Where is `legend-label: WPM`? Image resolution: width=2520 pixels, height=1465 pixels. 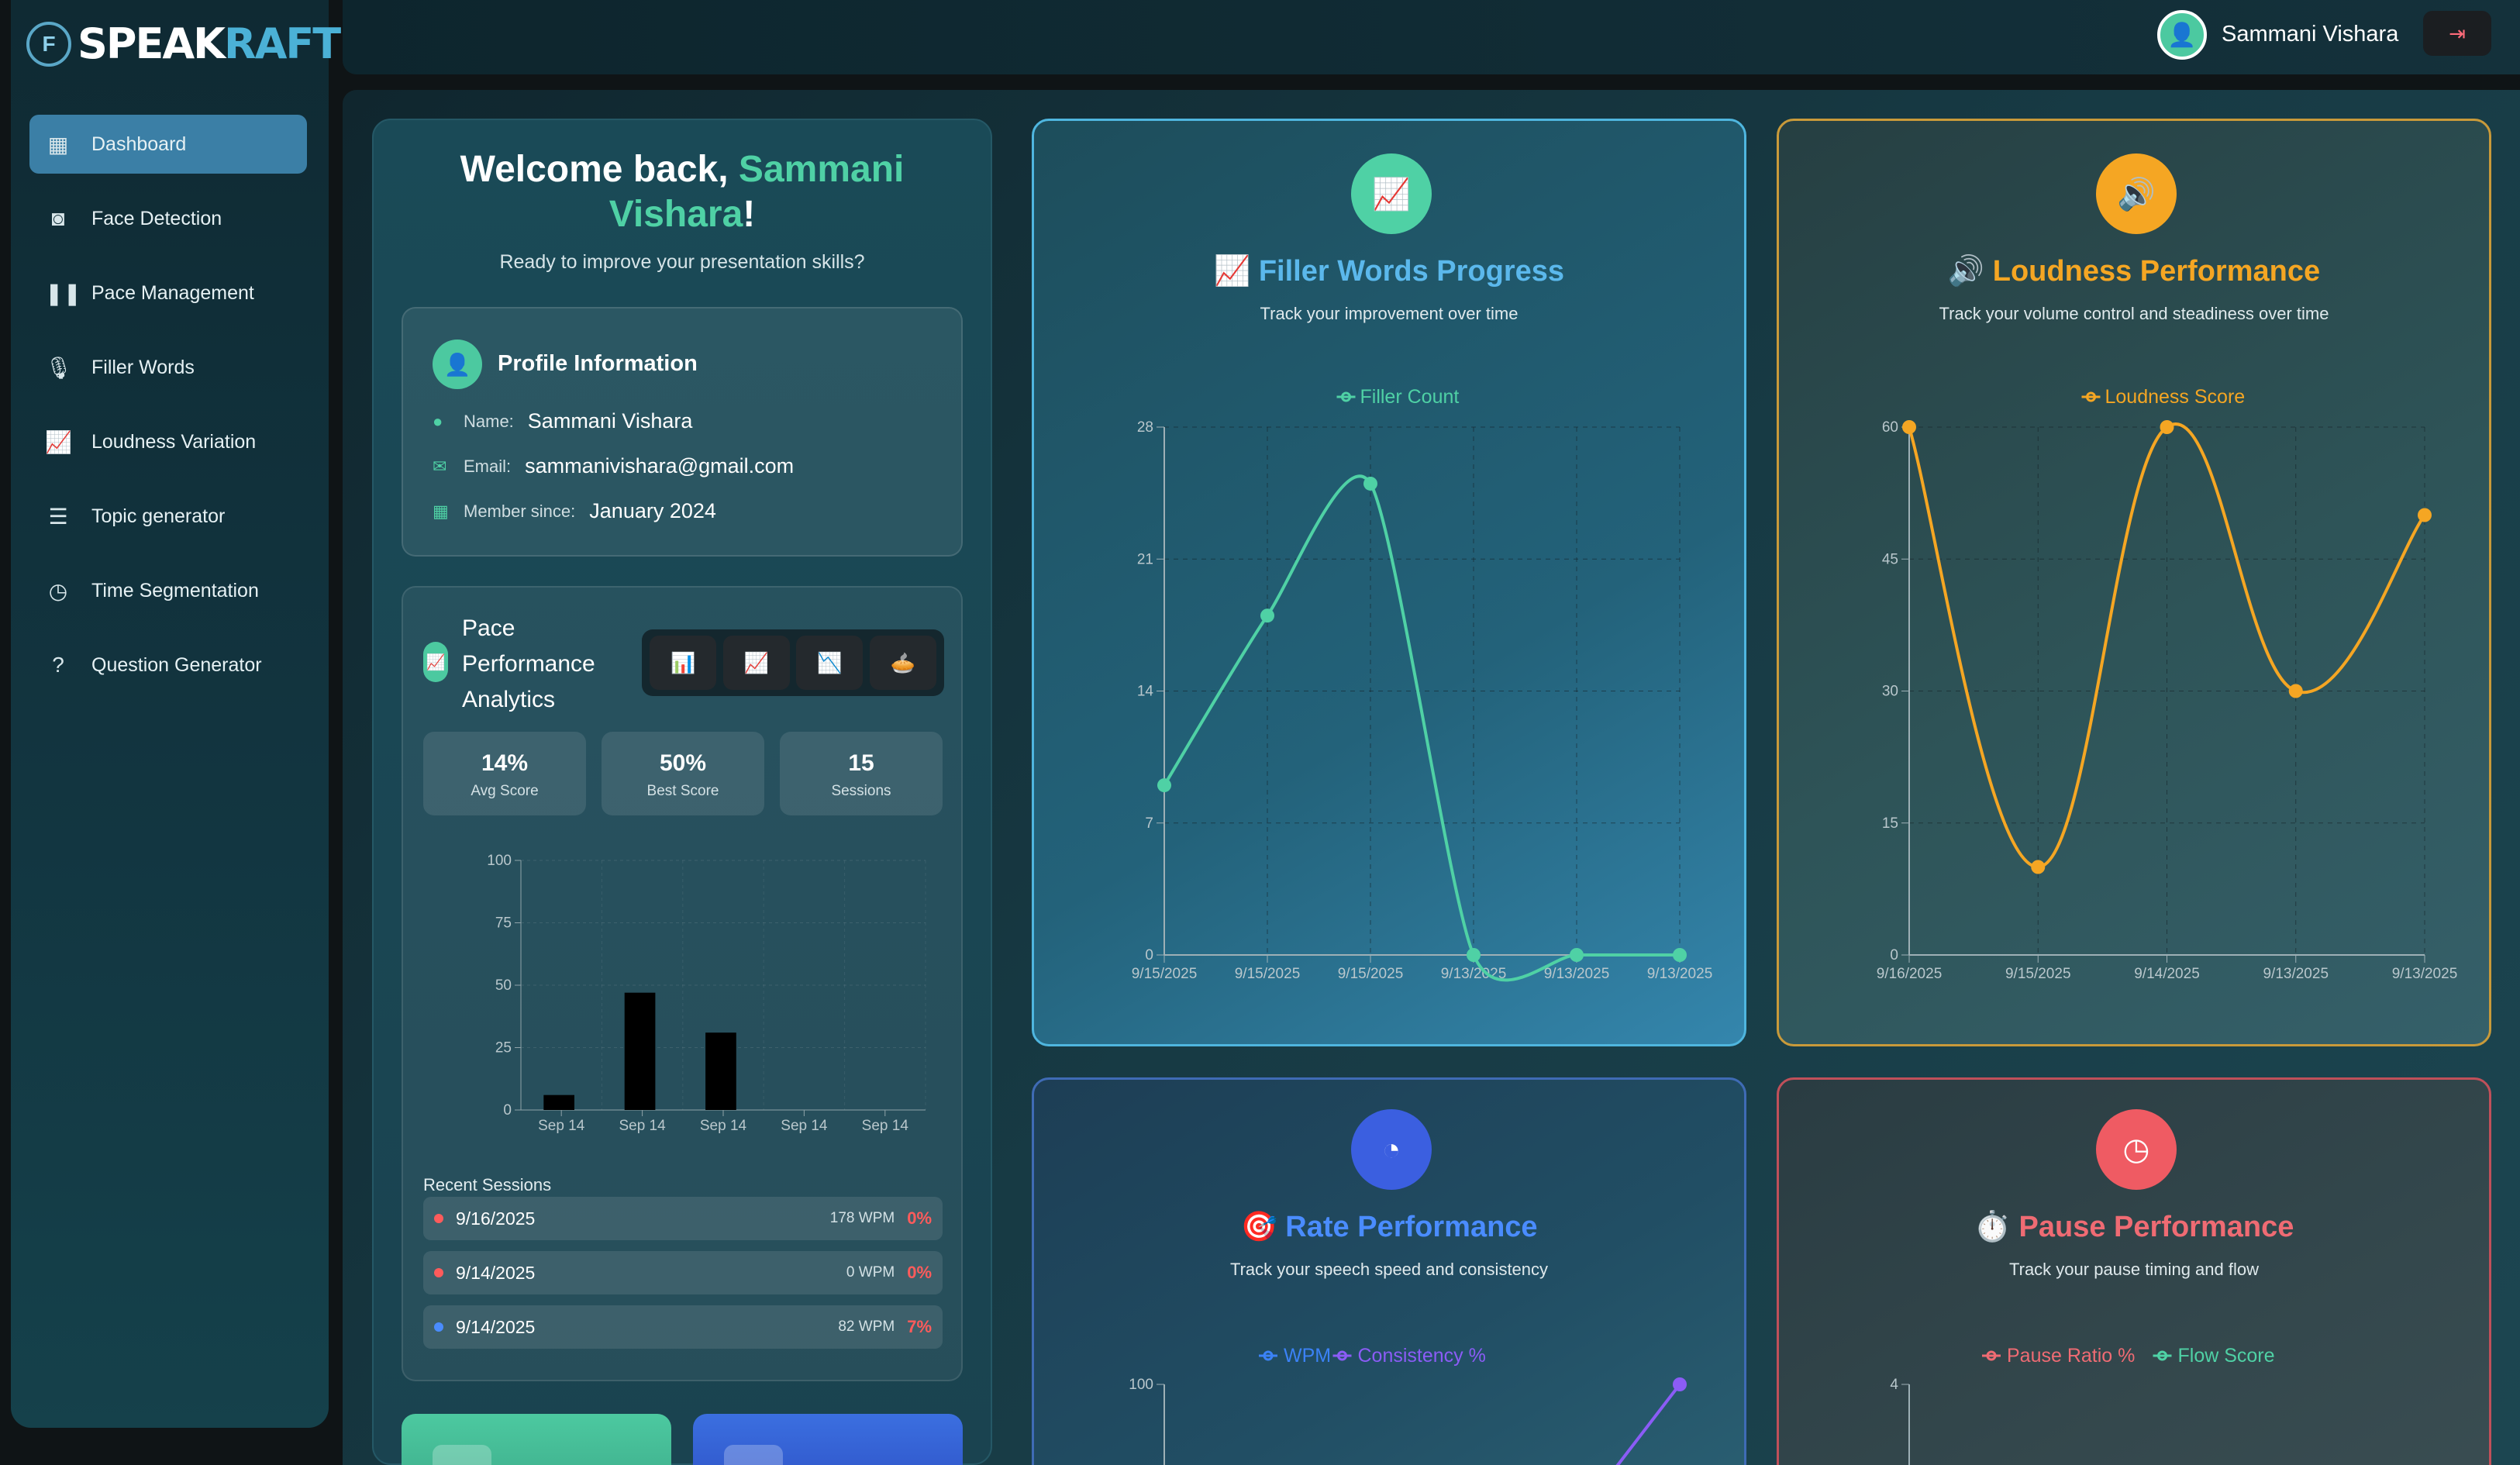
legend-label: WPM is located at coordinates (1307, 1356).